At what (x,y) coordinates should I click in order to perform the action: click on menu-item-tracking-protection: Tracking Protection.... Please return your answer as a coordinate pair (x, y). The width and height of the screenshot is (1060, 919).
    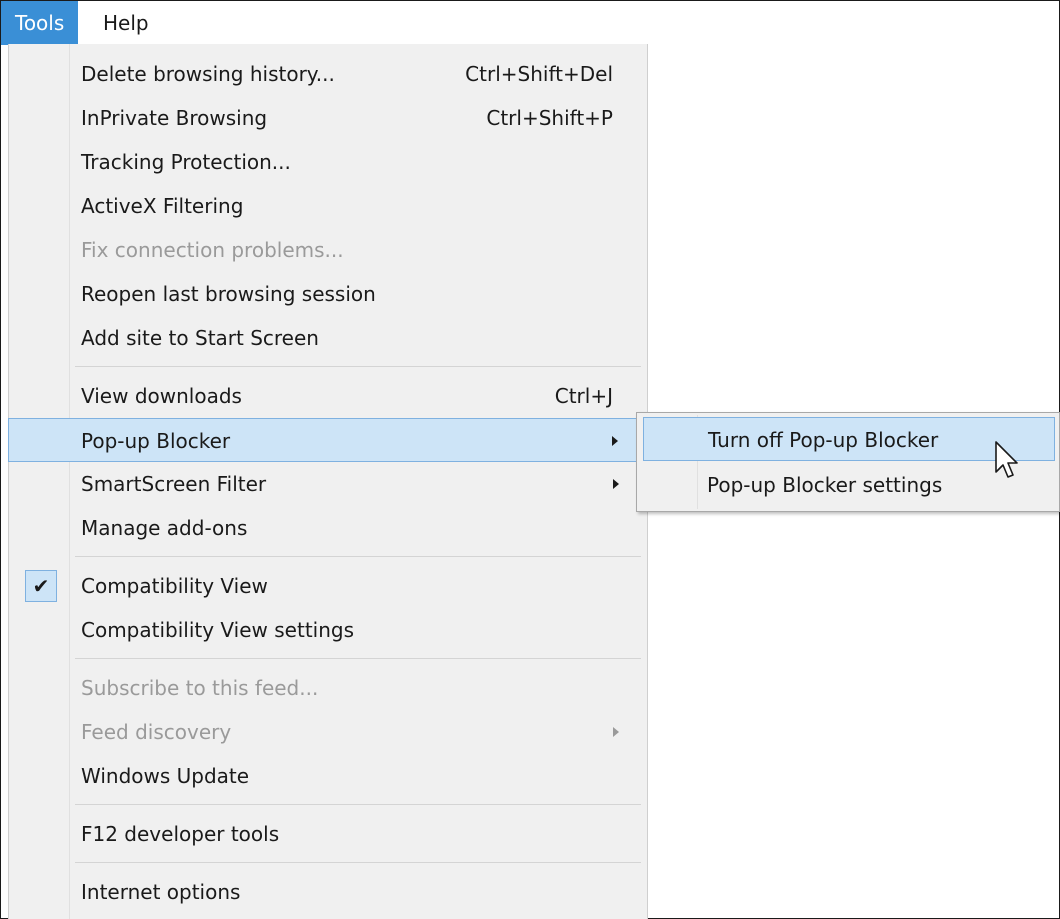
    Looking at the image, I should click on (328, 162).